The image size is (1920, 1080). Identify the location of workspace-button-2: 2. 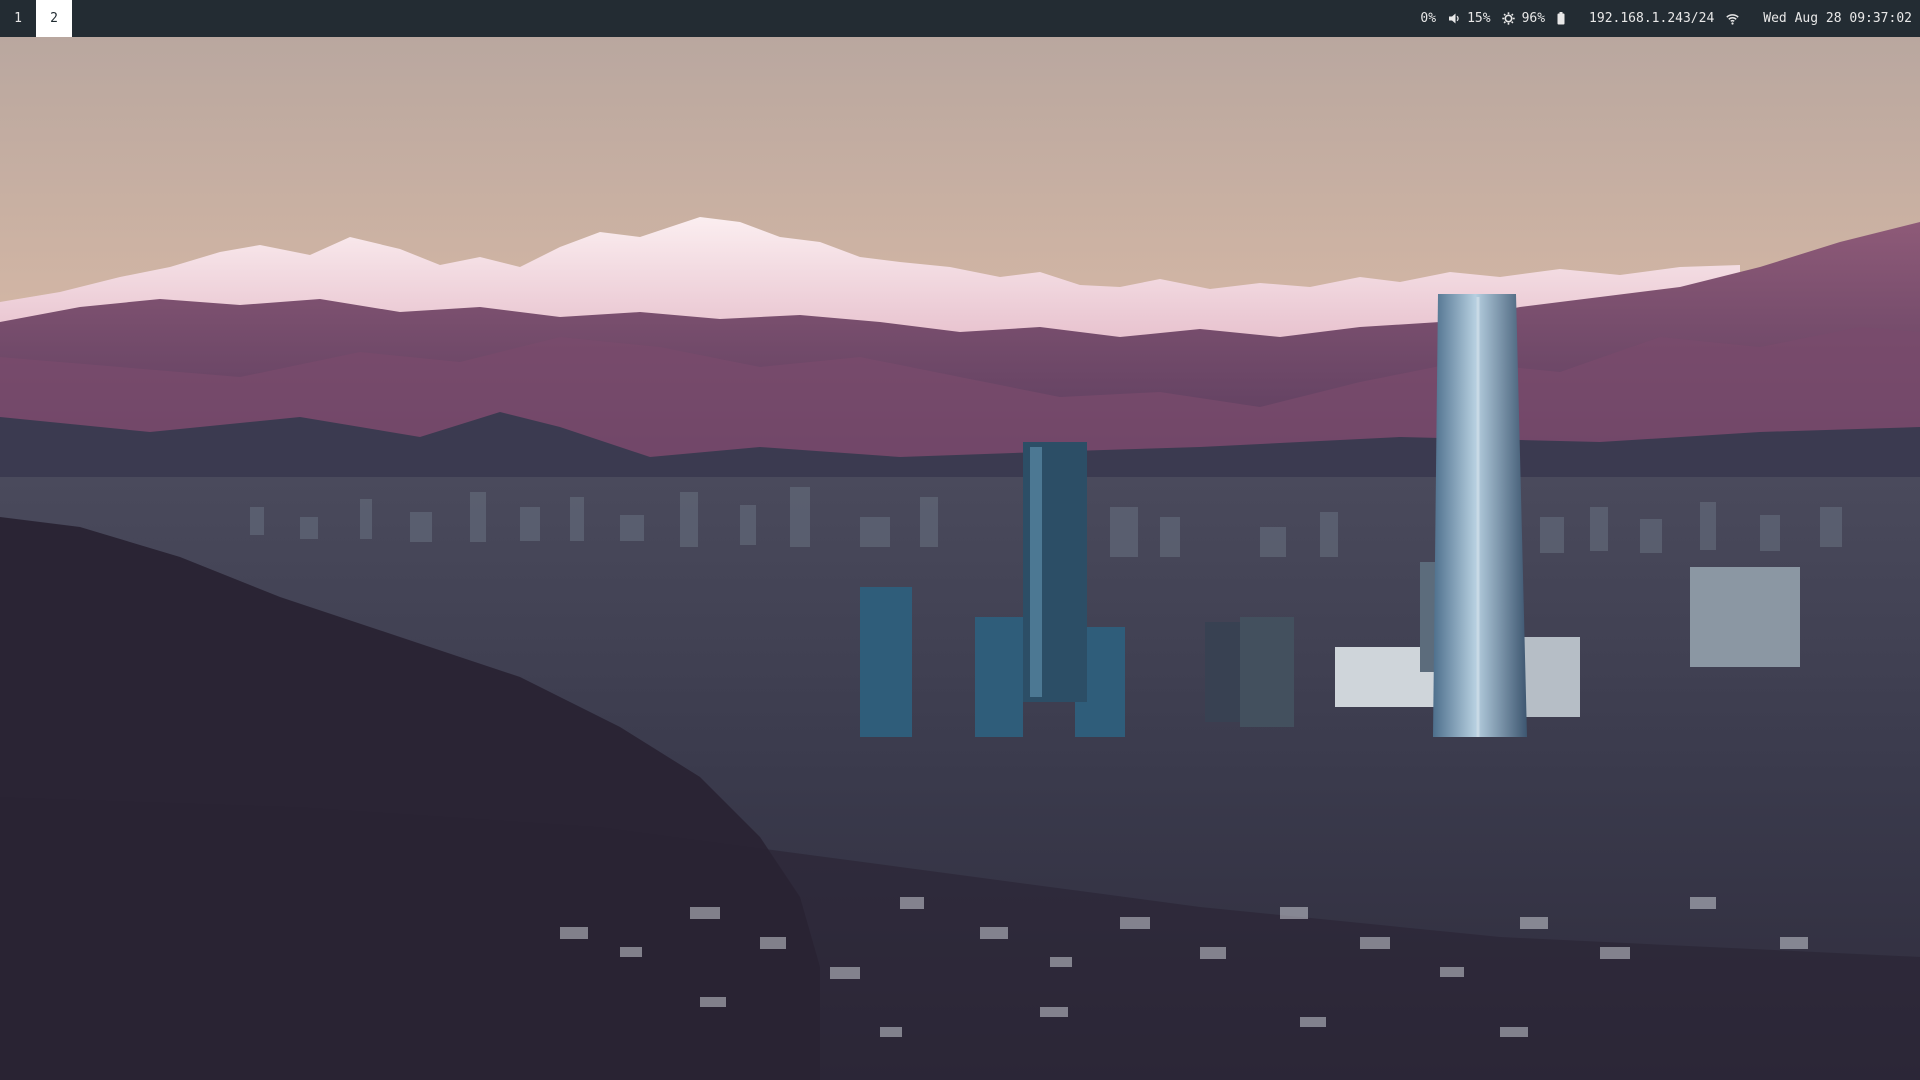
(54, 18).